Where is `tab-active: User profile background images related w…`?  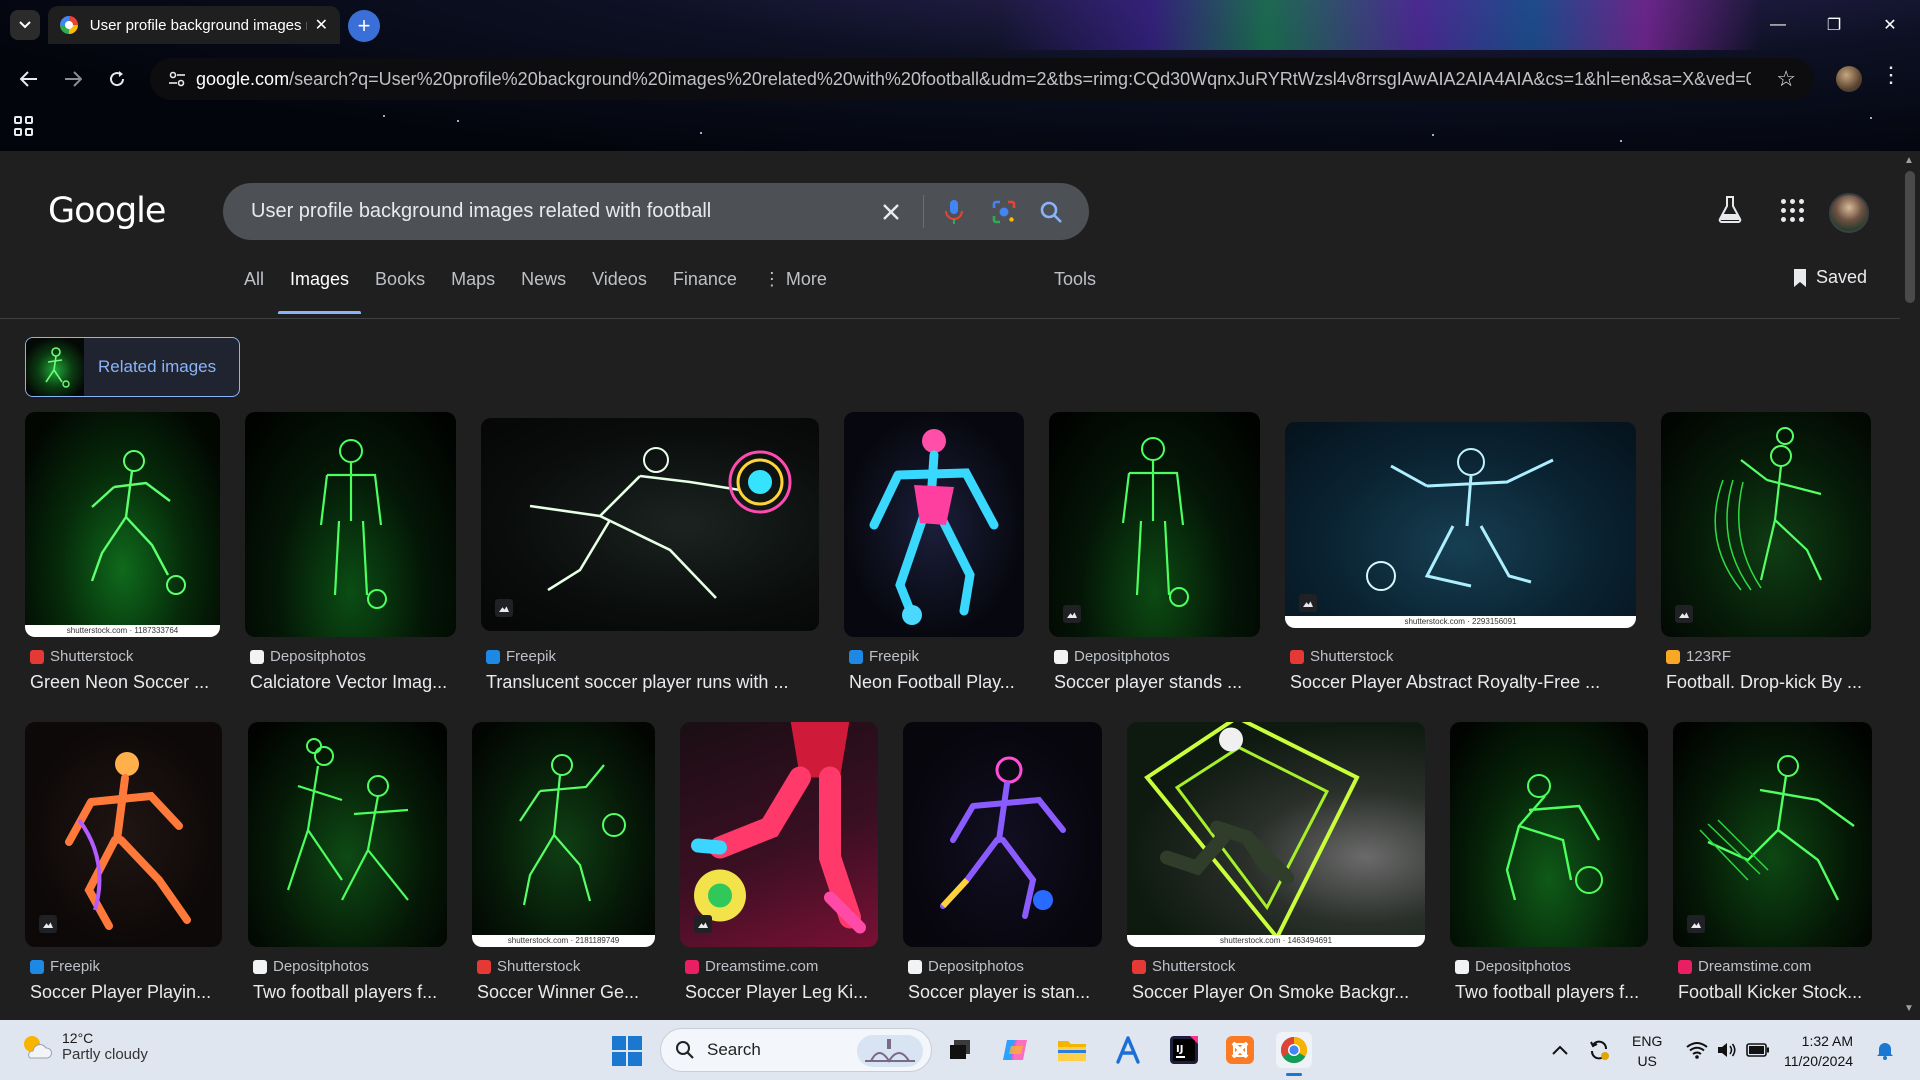
tab-active: User profile background images related w… is located at coordinates (194, 25).